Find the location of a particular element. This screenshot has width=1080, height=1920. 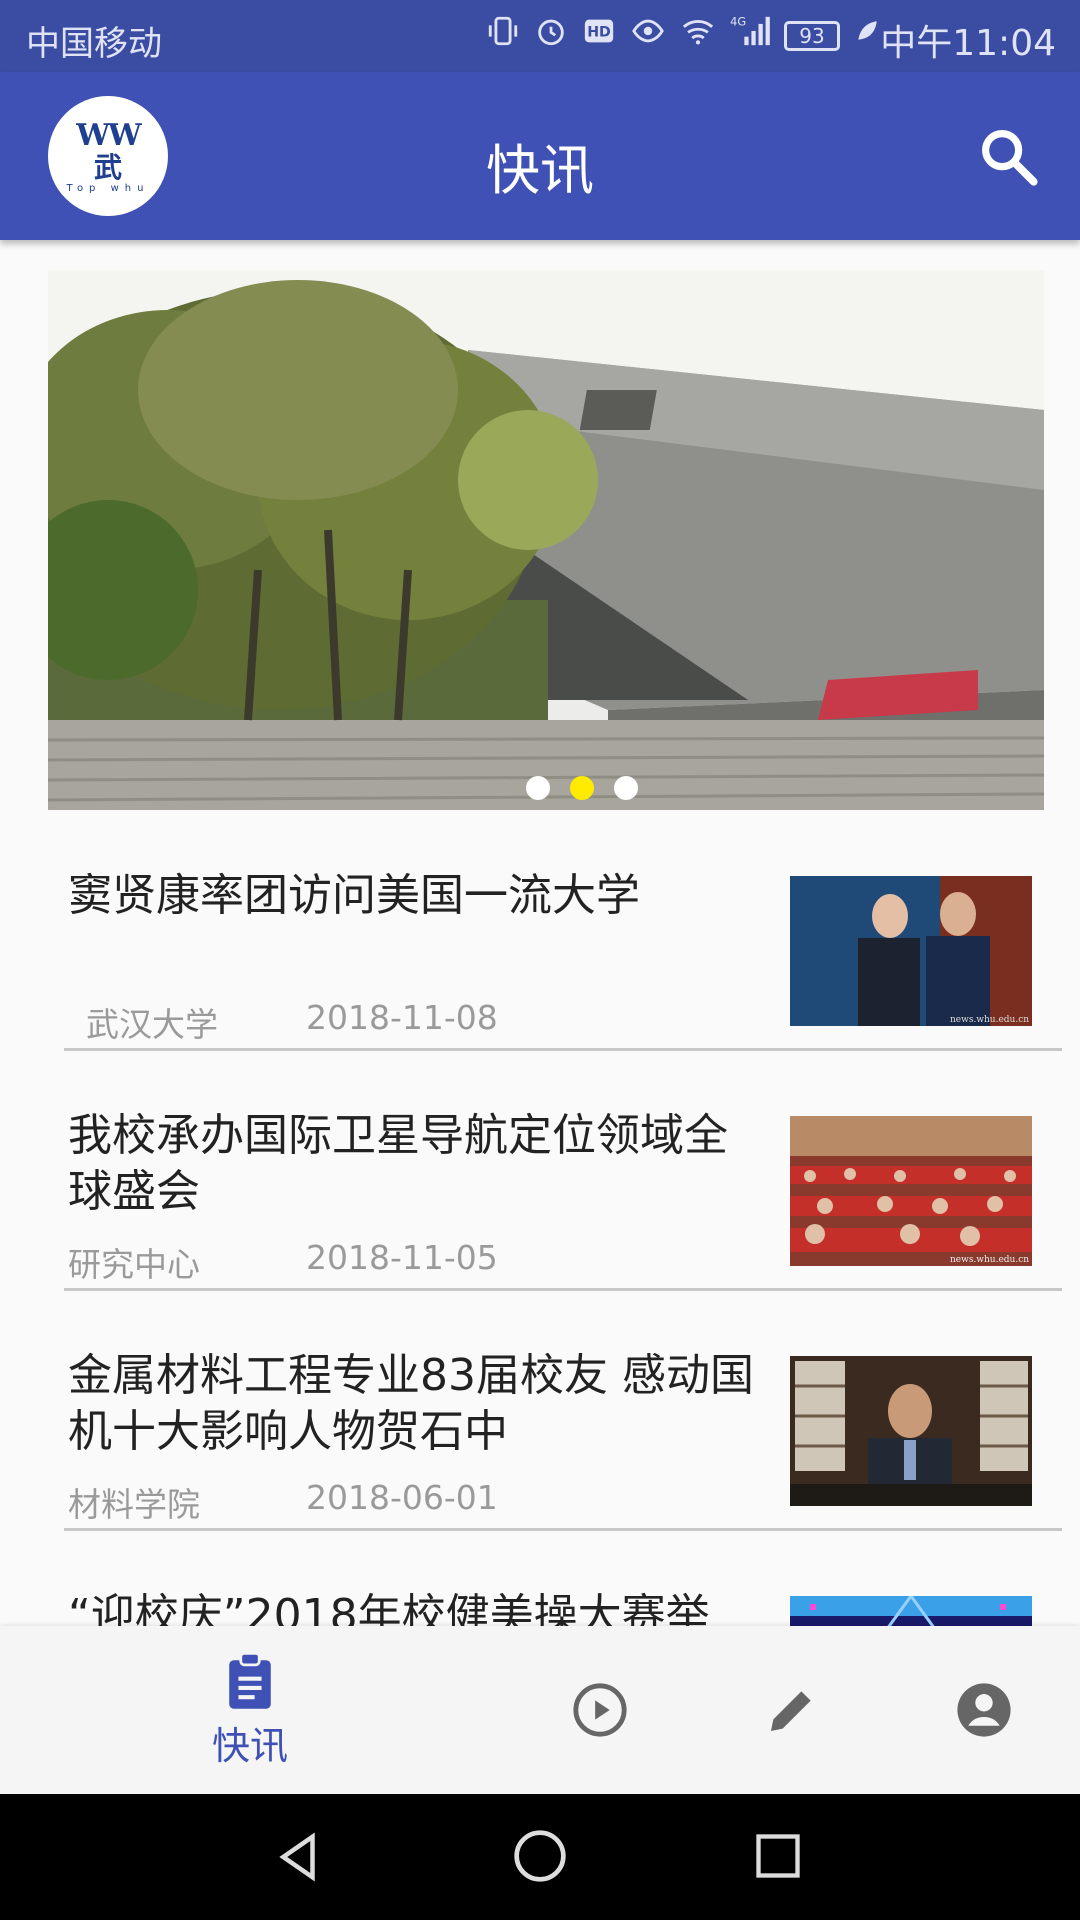

news-date: 2018-11-08 is located at coordinates (402, 1017).